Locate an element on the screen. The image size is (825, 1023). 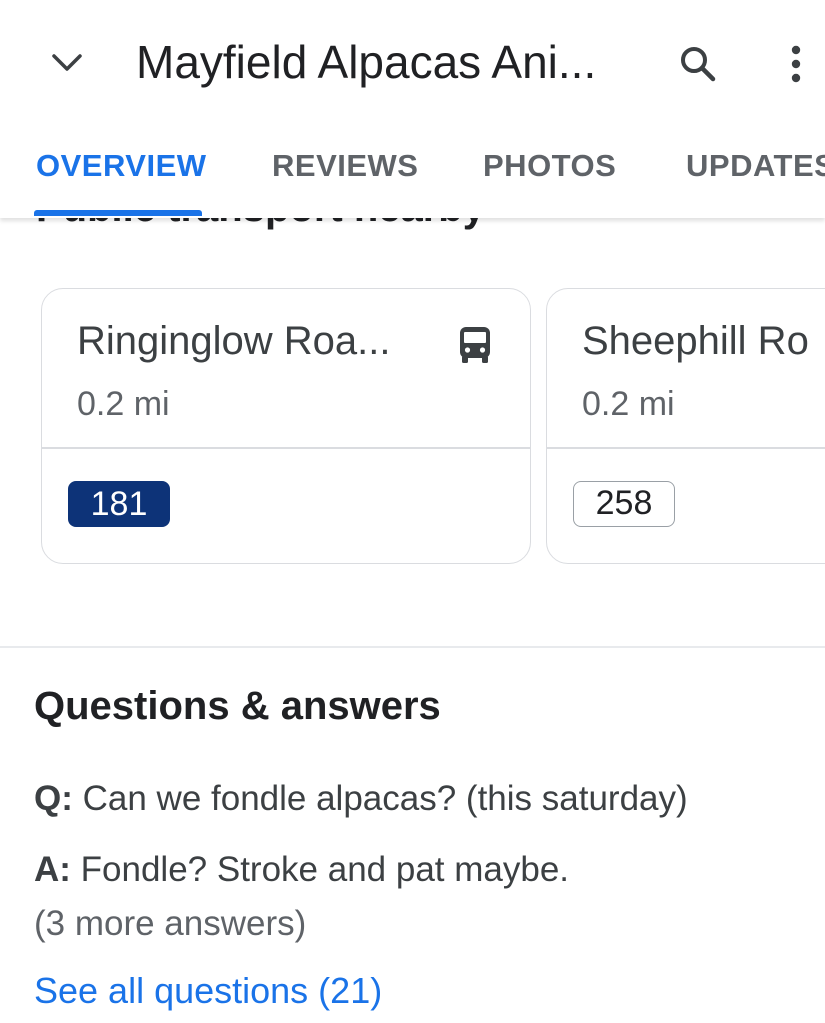
answer-text: Fondle? Stroke and pat maybe. is located at coordinates (320, 869).